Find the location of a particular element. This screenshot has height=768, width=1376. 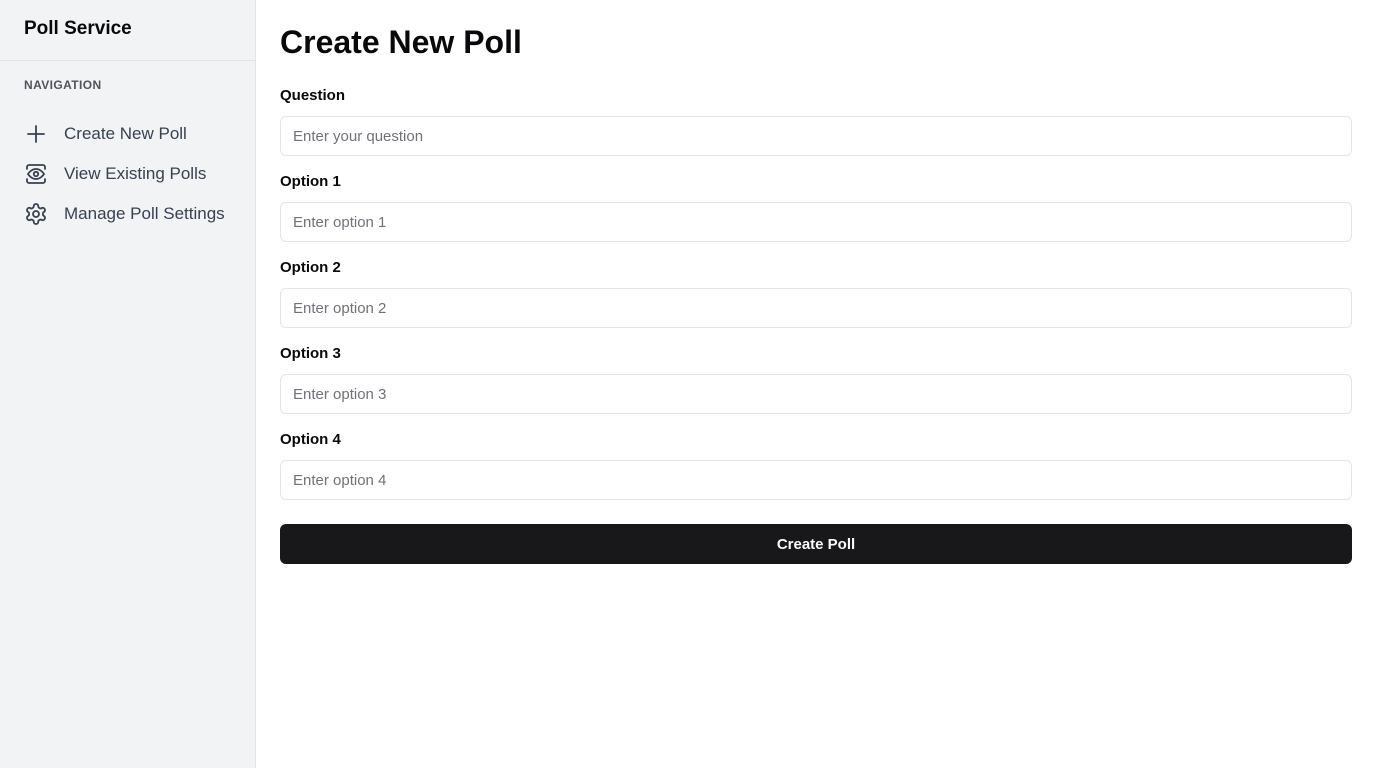

eye-icon is located at coordinates (36, 174).